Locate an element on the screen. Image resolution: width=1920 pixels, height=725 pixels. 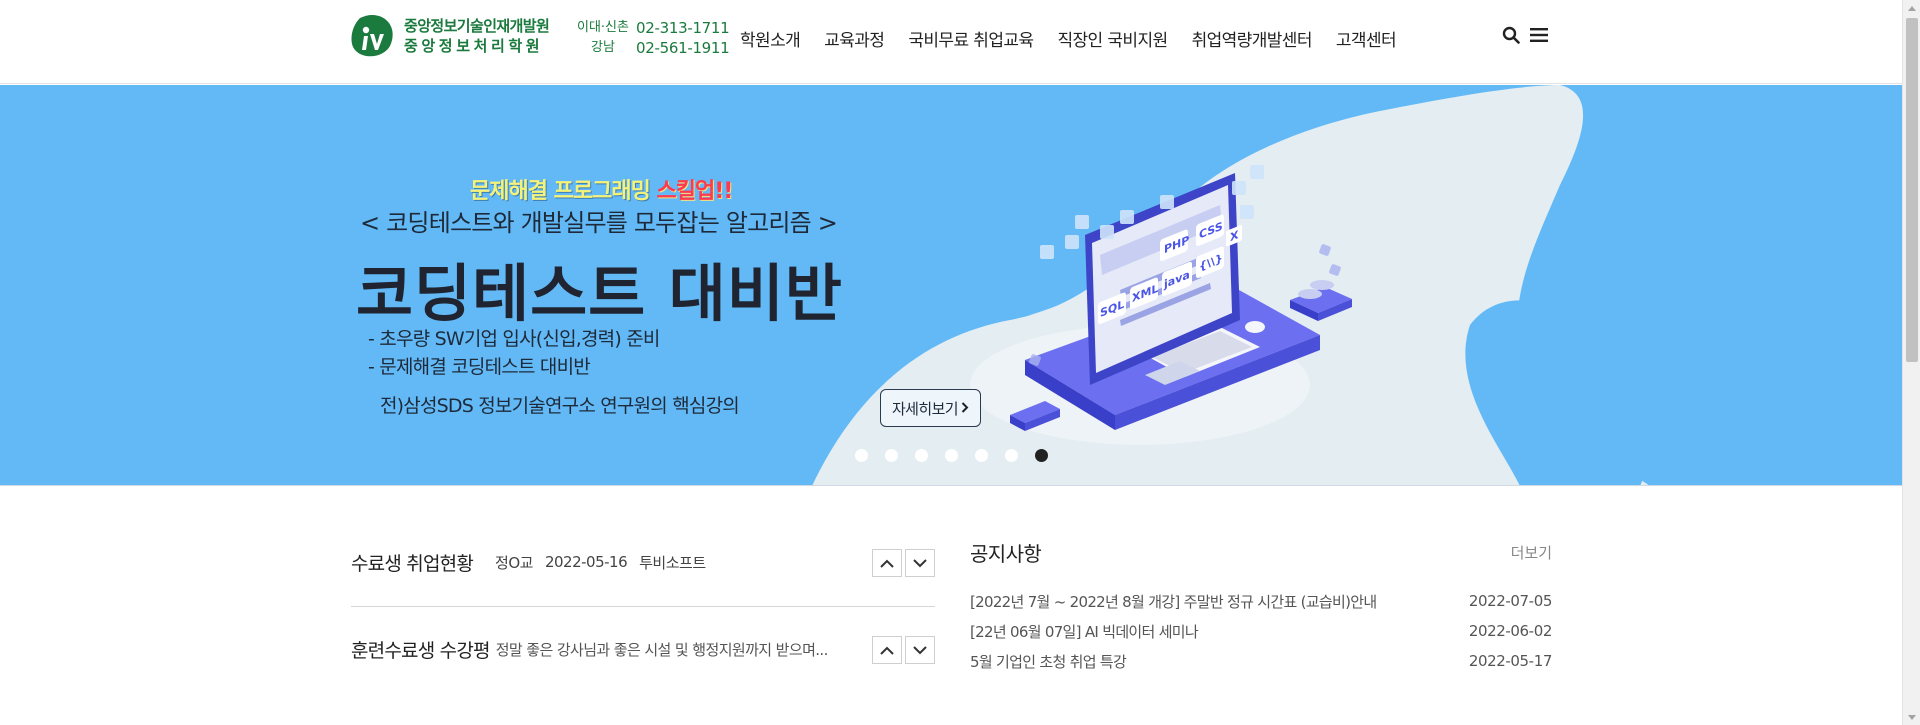
page-scrollbar is located at coordinates (1911, 362).